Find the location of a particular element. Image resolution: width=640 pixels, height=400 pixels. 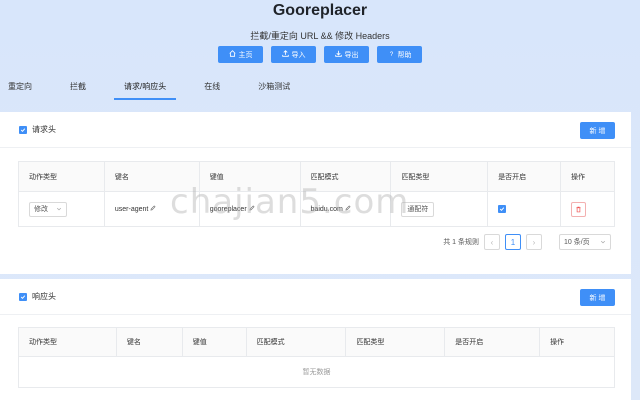

delete-rule-button is located at coordinates (579, 209).